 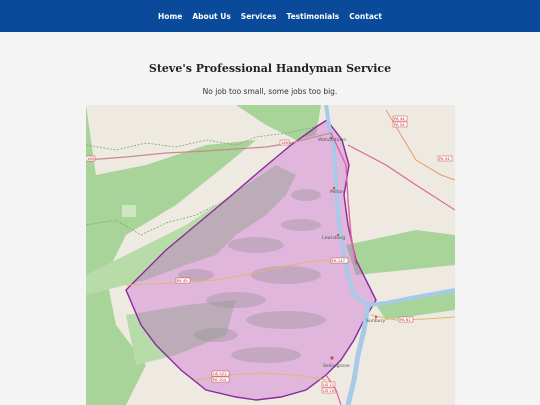 I want to click on shield-i180-east: 180, so click(x=285, y=142).